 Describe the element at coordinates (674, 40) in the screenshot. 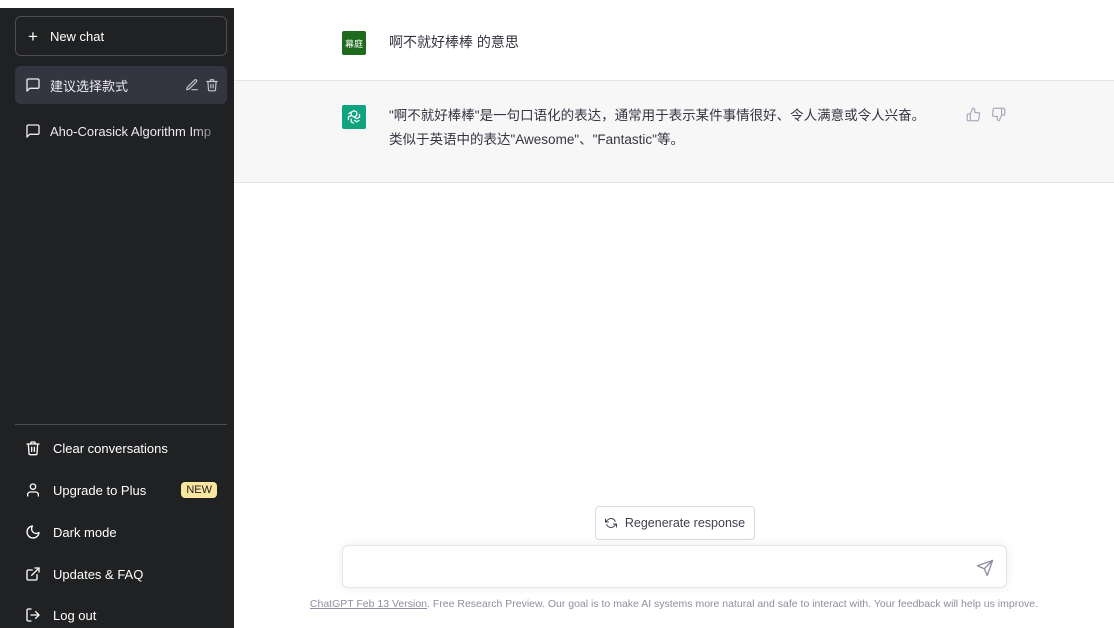

I see `user-message-row: 幕庭 啊不就好棒棒 的意思` at that location.